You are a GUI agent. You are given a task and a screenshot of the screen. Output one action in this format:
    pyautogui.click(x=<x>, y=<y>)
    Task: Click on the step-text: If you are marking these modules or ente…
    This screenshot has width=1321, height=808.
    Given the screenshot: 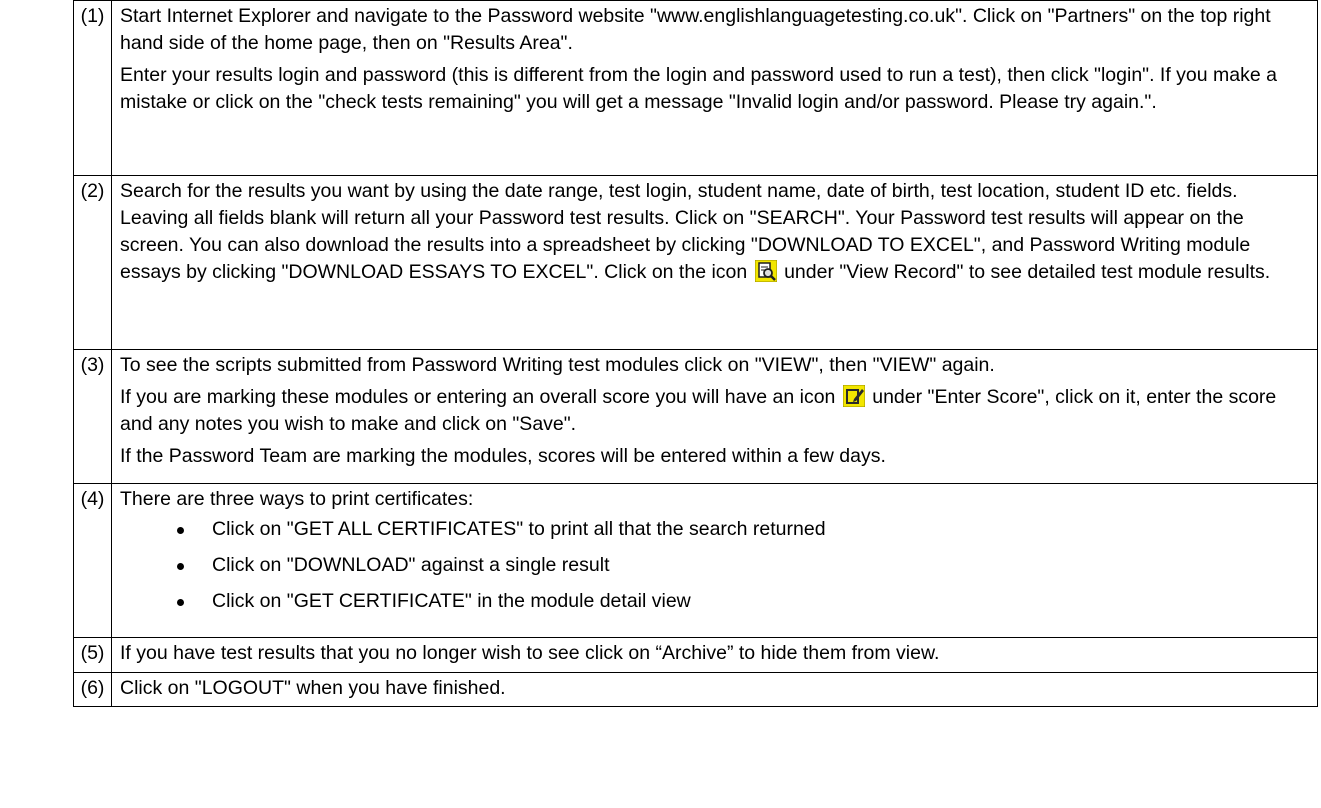 What is the action you would take?
    pyautogui.click(x=478, y=397)
    